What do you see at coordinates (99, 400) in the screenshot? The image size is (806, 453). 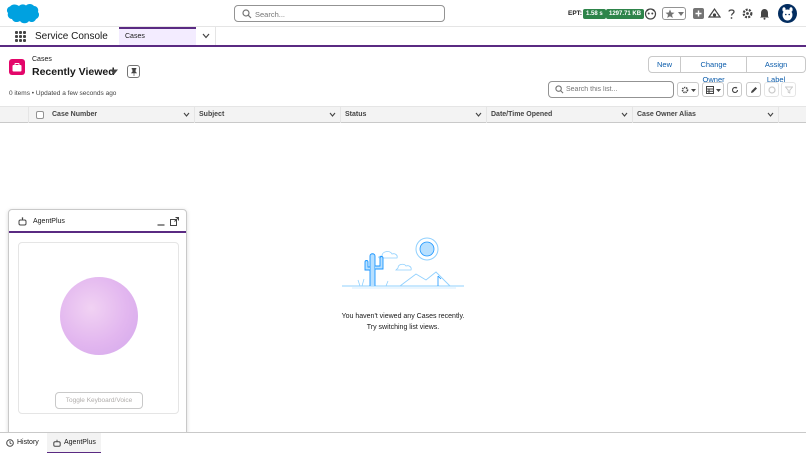 I see `toggle-keyboard-voice-button: Toggle Keyboard/Voice` at bounding box center [99, 400].